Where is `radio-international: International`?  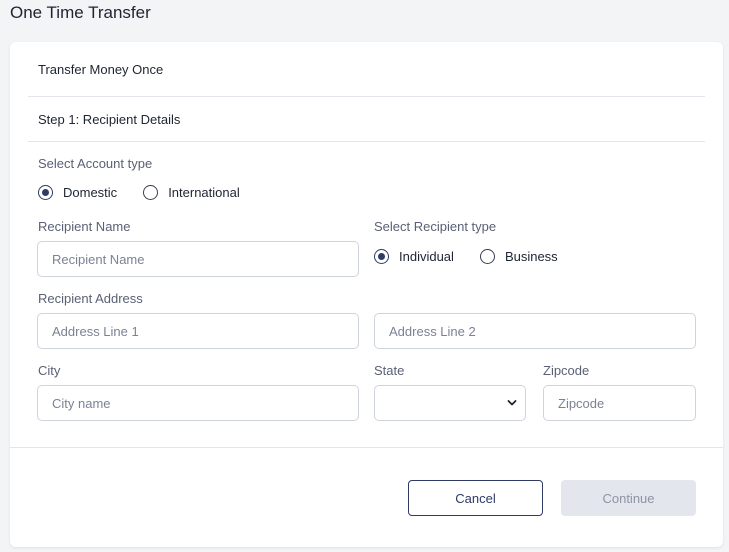
radio-international: International is located at coordinates (191, 192).